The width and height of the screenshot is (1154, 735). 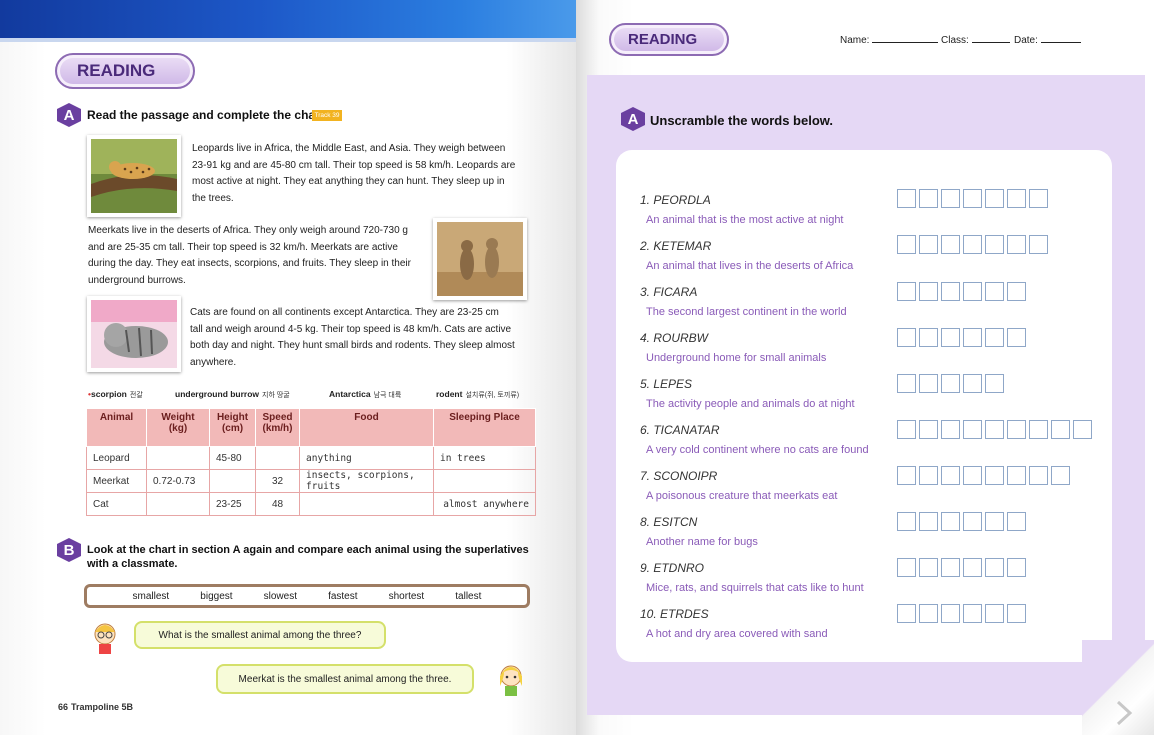 I want to click on date-field: Date:, so click(x=1047, y=40).